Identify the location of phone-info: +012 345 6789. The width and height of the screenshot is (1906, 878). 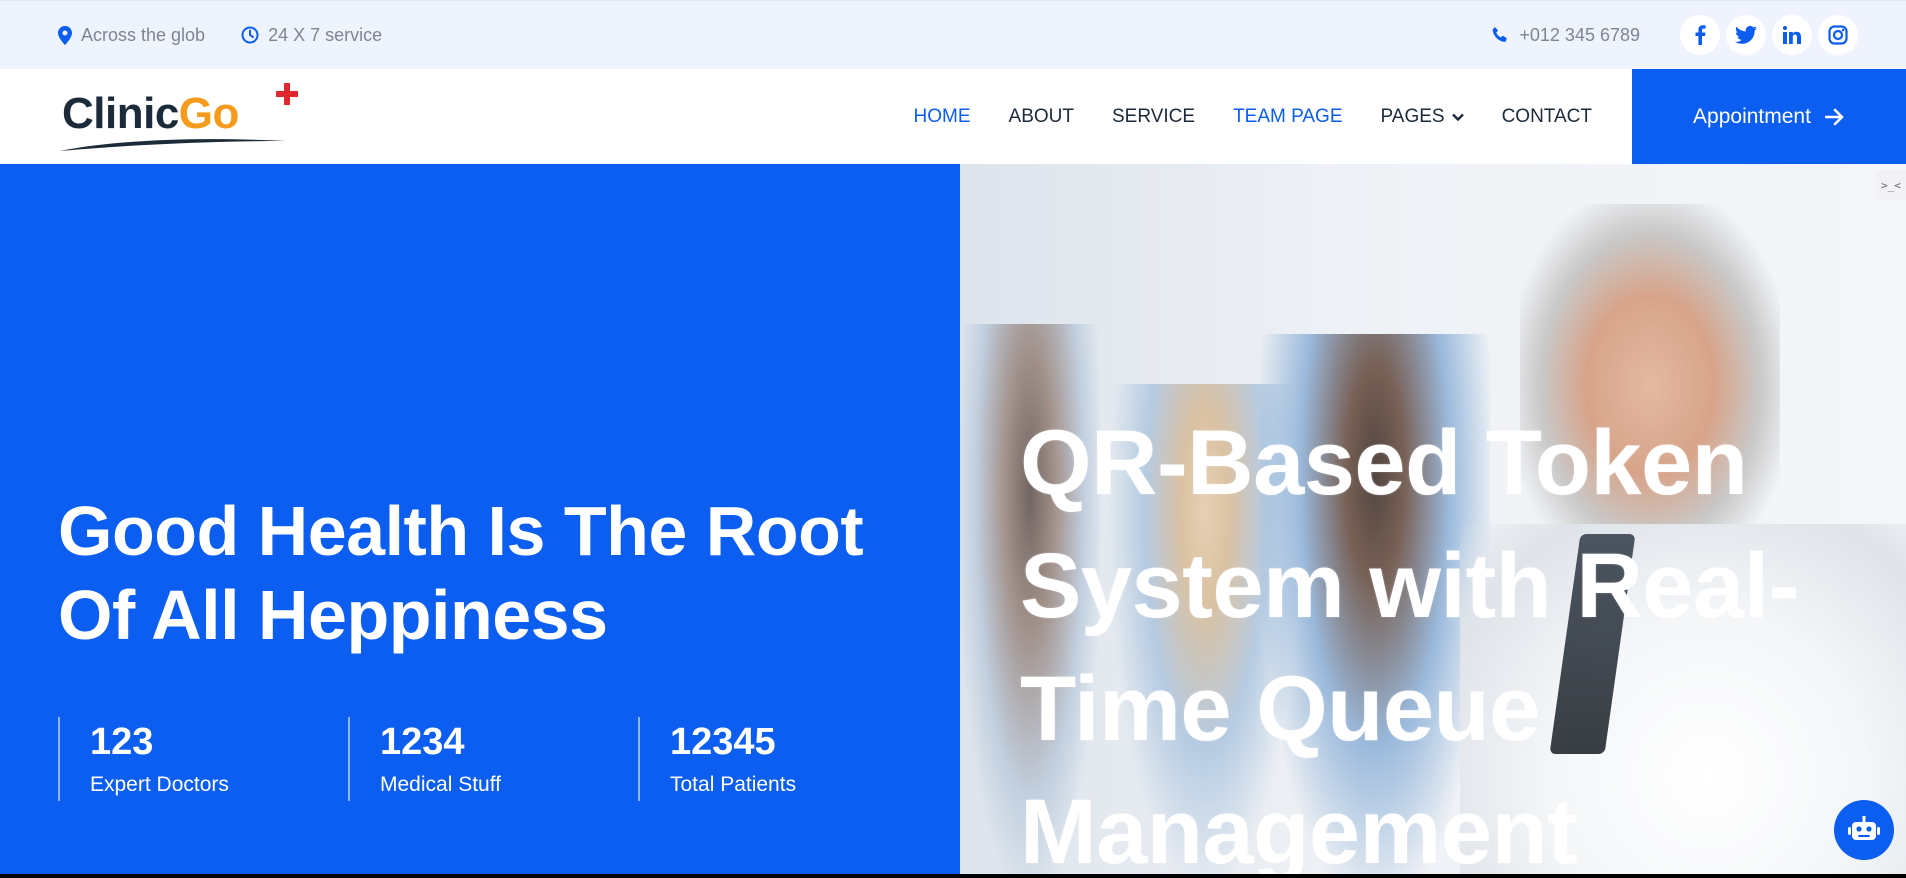
(1565, 35).